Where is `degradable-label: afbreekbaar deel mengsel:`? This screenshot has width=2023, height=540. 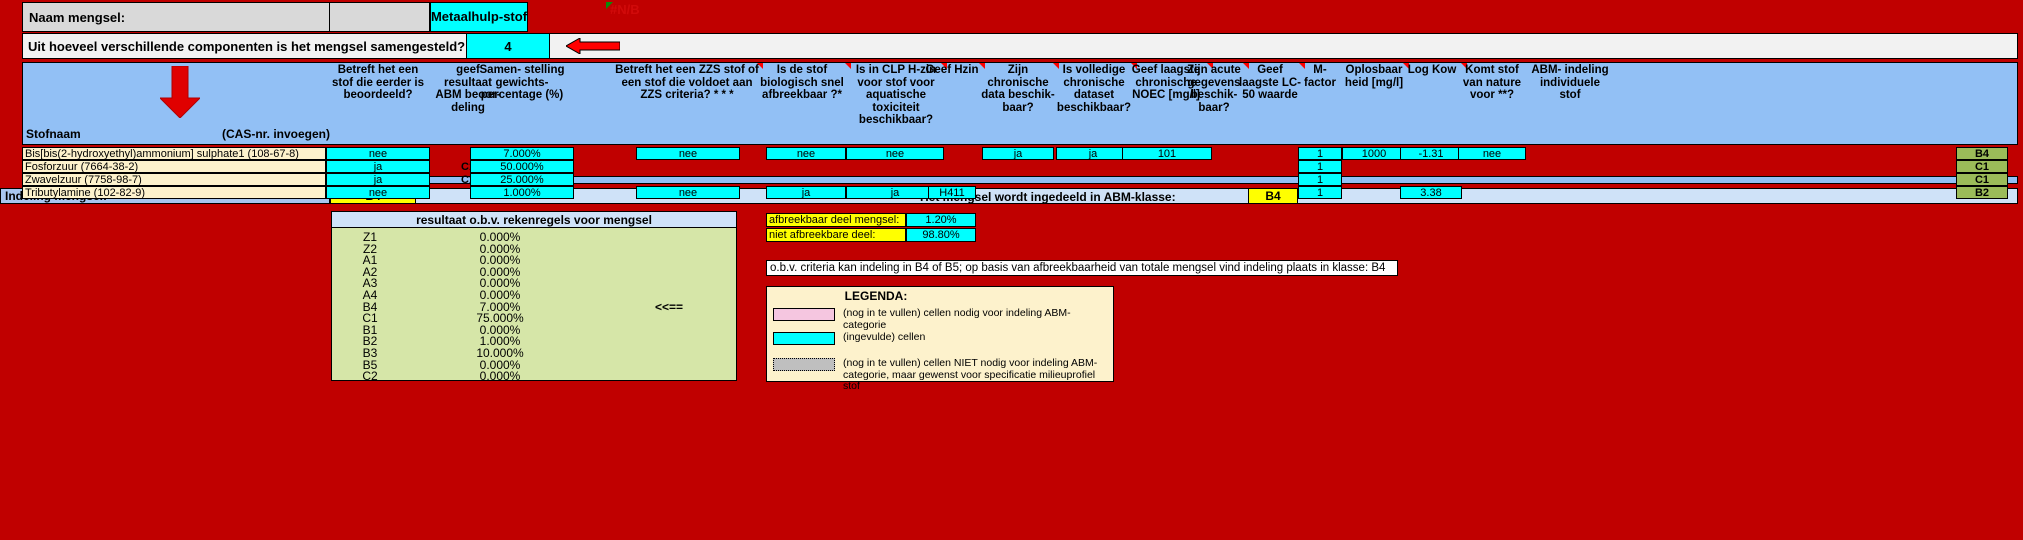
degradable-label: afbreekbaar deel mengsel: is located at coordinates (836, 220).